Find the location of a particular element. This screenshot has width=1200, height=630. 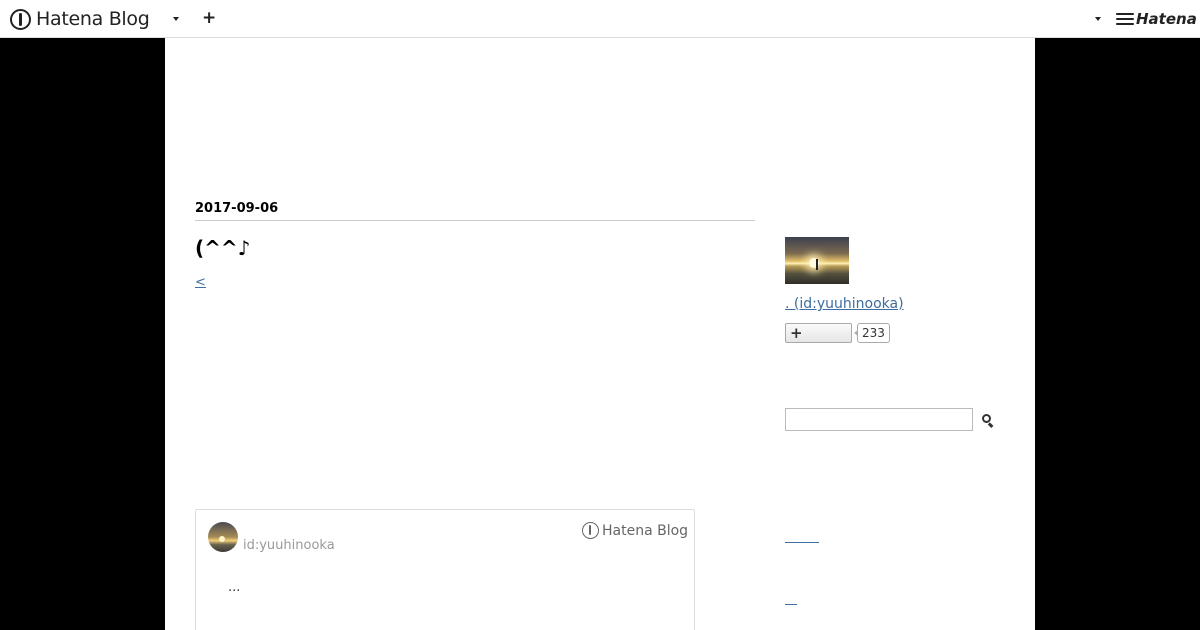

hatena-logo-icon is located at coordinates (1125, 19).